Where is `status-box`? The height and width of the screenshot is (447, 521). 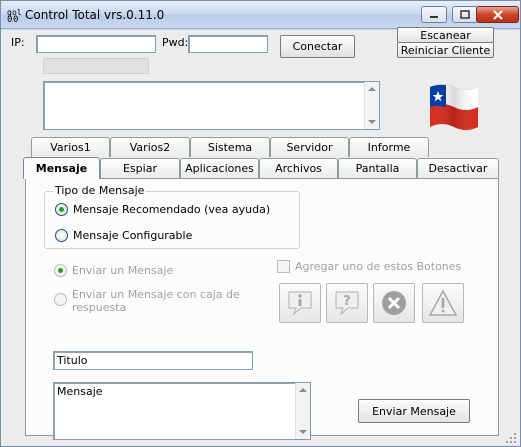 status-box is located at coordinates (96, 66).